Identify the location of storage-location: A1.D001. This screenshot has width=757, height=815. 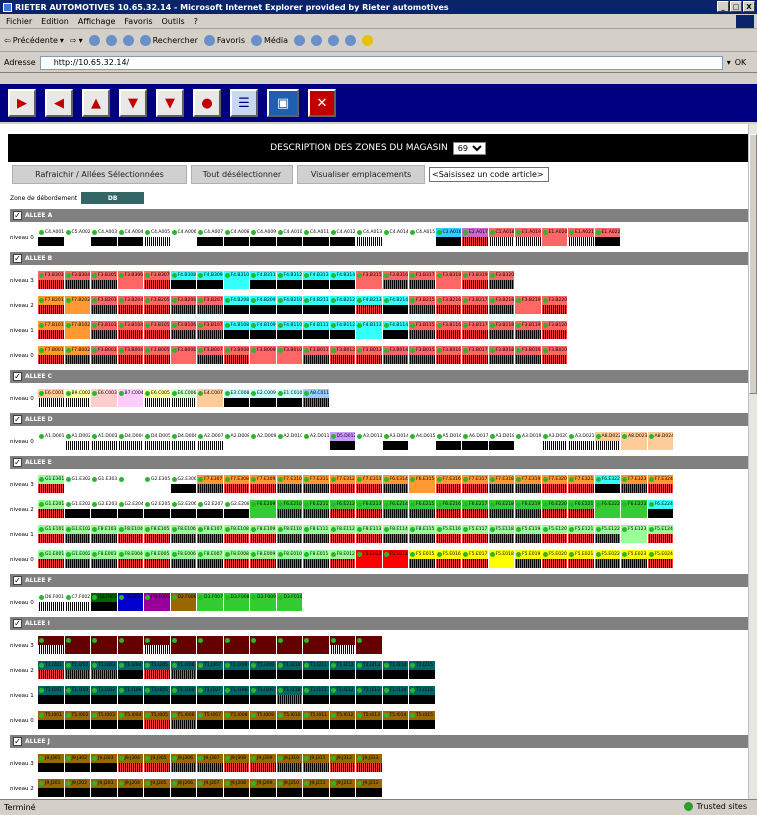
(51, 441).